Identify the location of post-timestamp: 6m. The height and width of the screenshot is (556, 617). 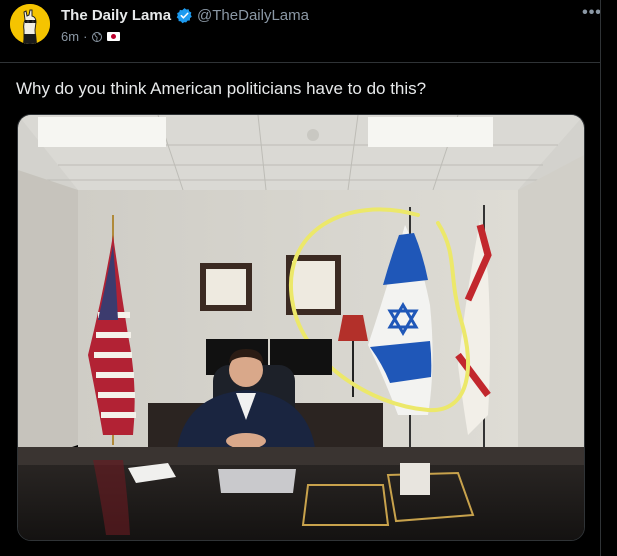
(70, 36).